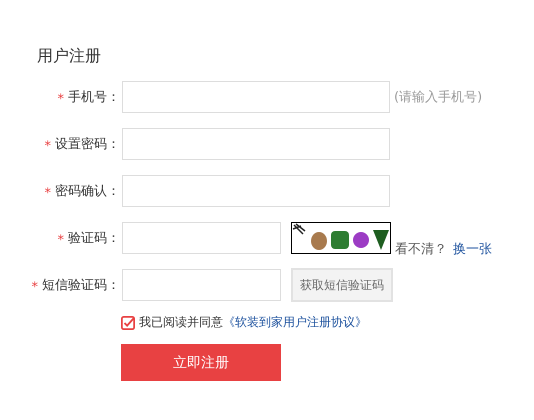  What do you see at coordinates (81, 285) in the screenshot?
I see `field-label: 短信验证码：` at bounding box center [81, 285].